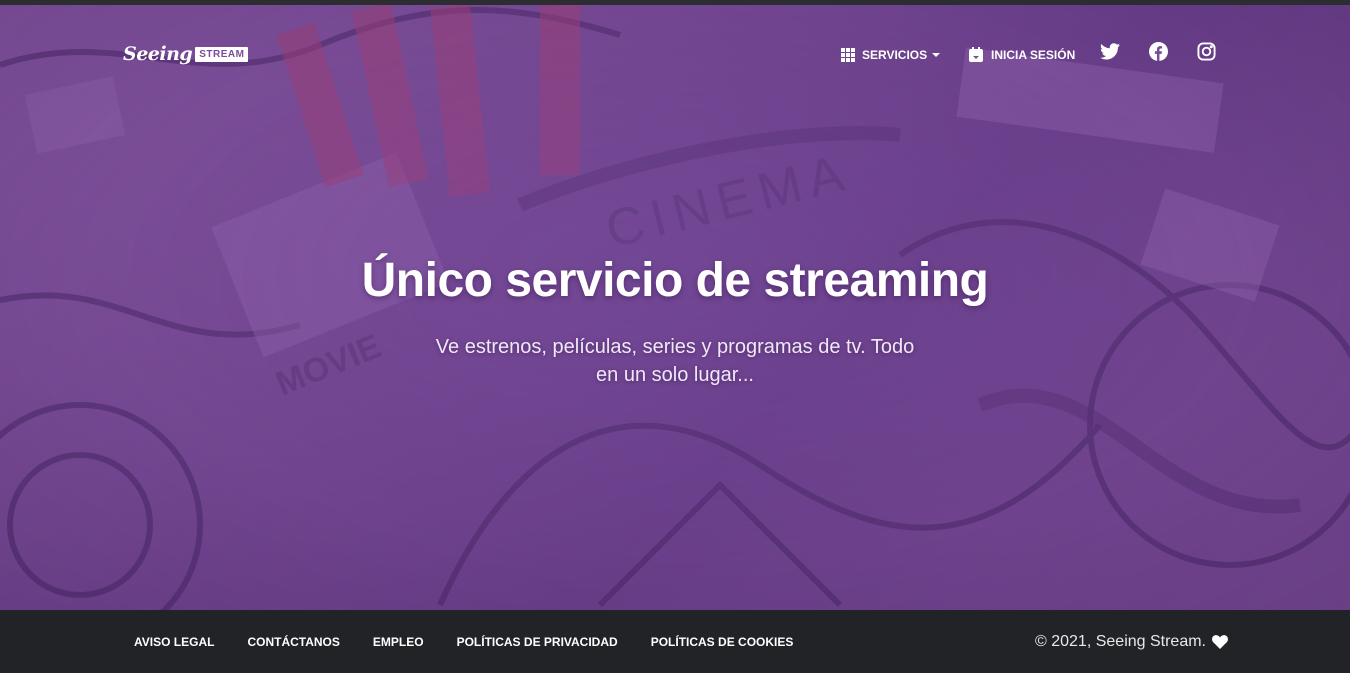 This screenshot has width=1350, height=673. I want to click on facebook-link, so click(1158, 54).